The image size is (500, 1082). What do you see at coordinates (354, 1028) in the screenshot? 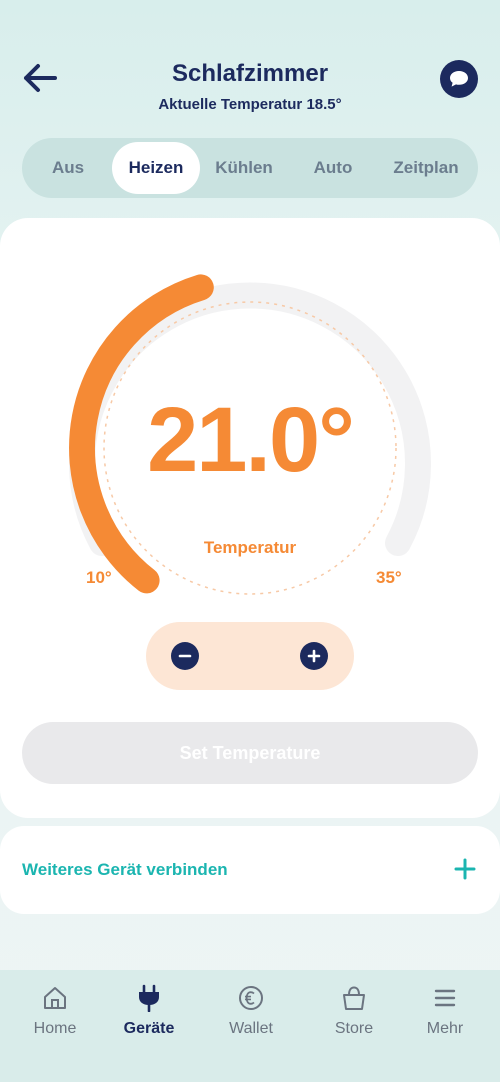
I see `nav-label: Store` at bounding box center [354, 1028].